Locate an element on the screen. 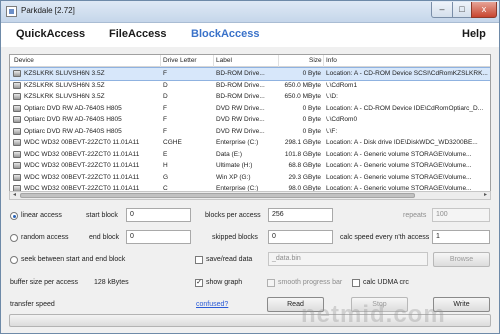 The width and height of the screenshot is (500, 334). cell-drive-letter: E is located at coordinates (165, 154).